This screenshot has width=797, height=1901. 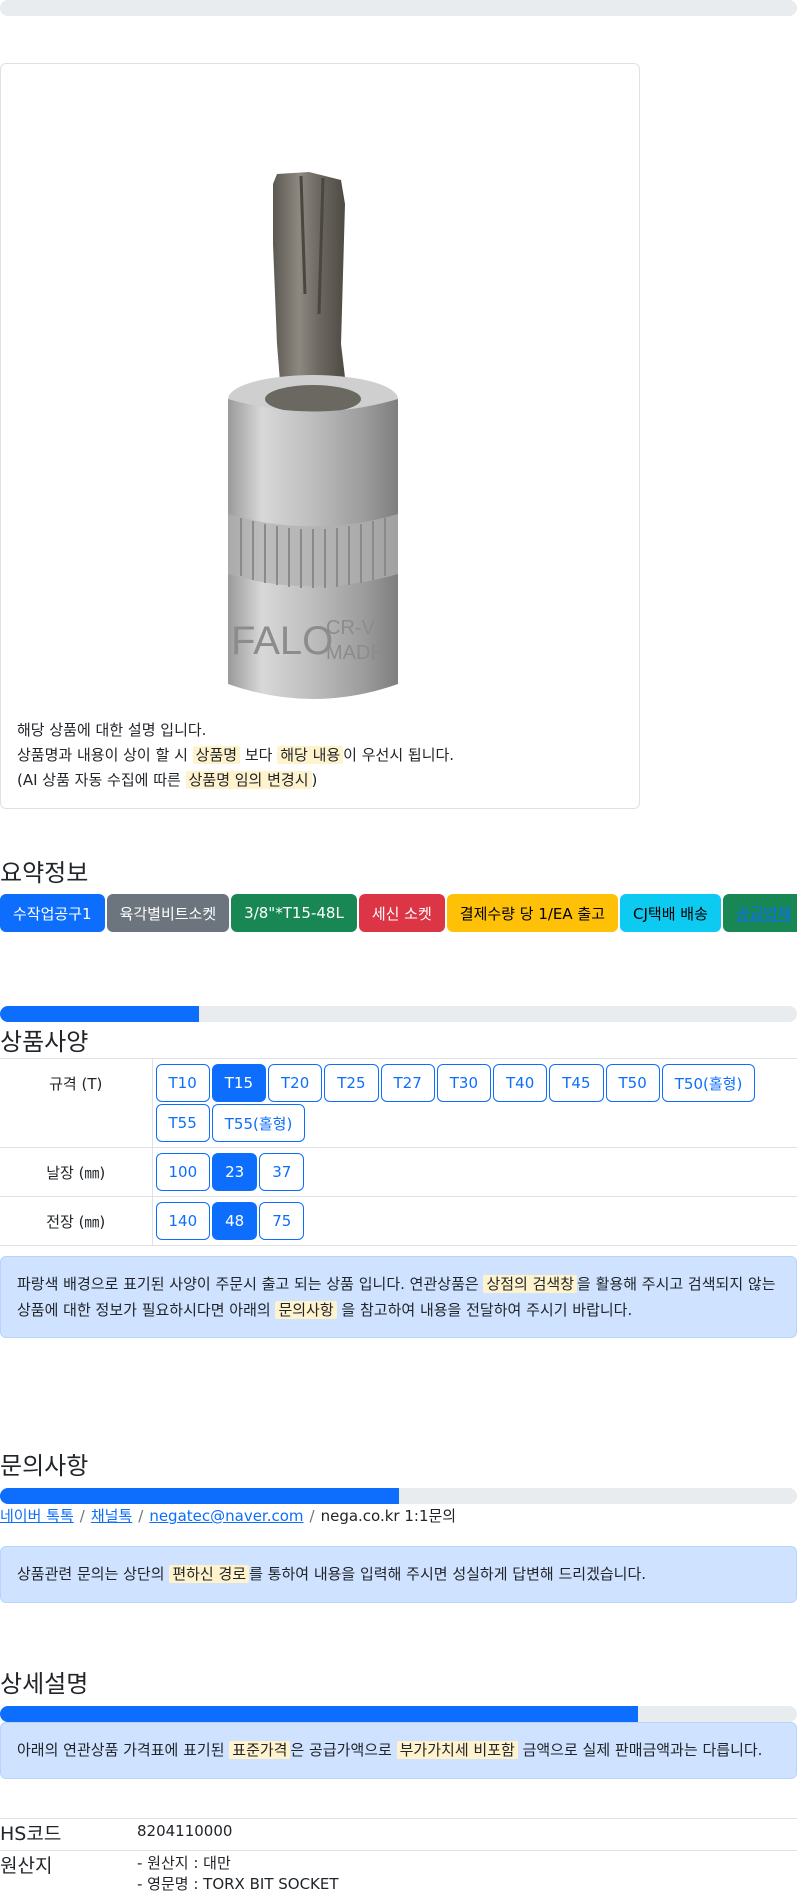 What do you see at coordinates (388, 1516) in the screenshot?
I see `site-inquiry-text: nega.co.kr 1:1문의` at bounding box center [388, 1516].